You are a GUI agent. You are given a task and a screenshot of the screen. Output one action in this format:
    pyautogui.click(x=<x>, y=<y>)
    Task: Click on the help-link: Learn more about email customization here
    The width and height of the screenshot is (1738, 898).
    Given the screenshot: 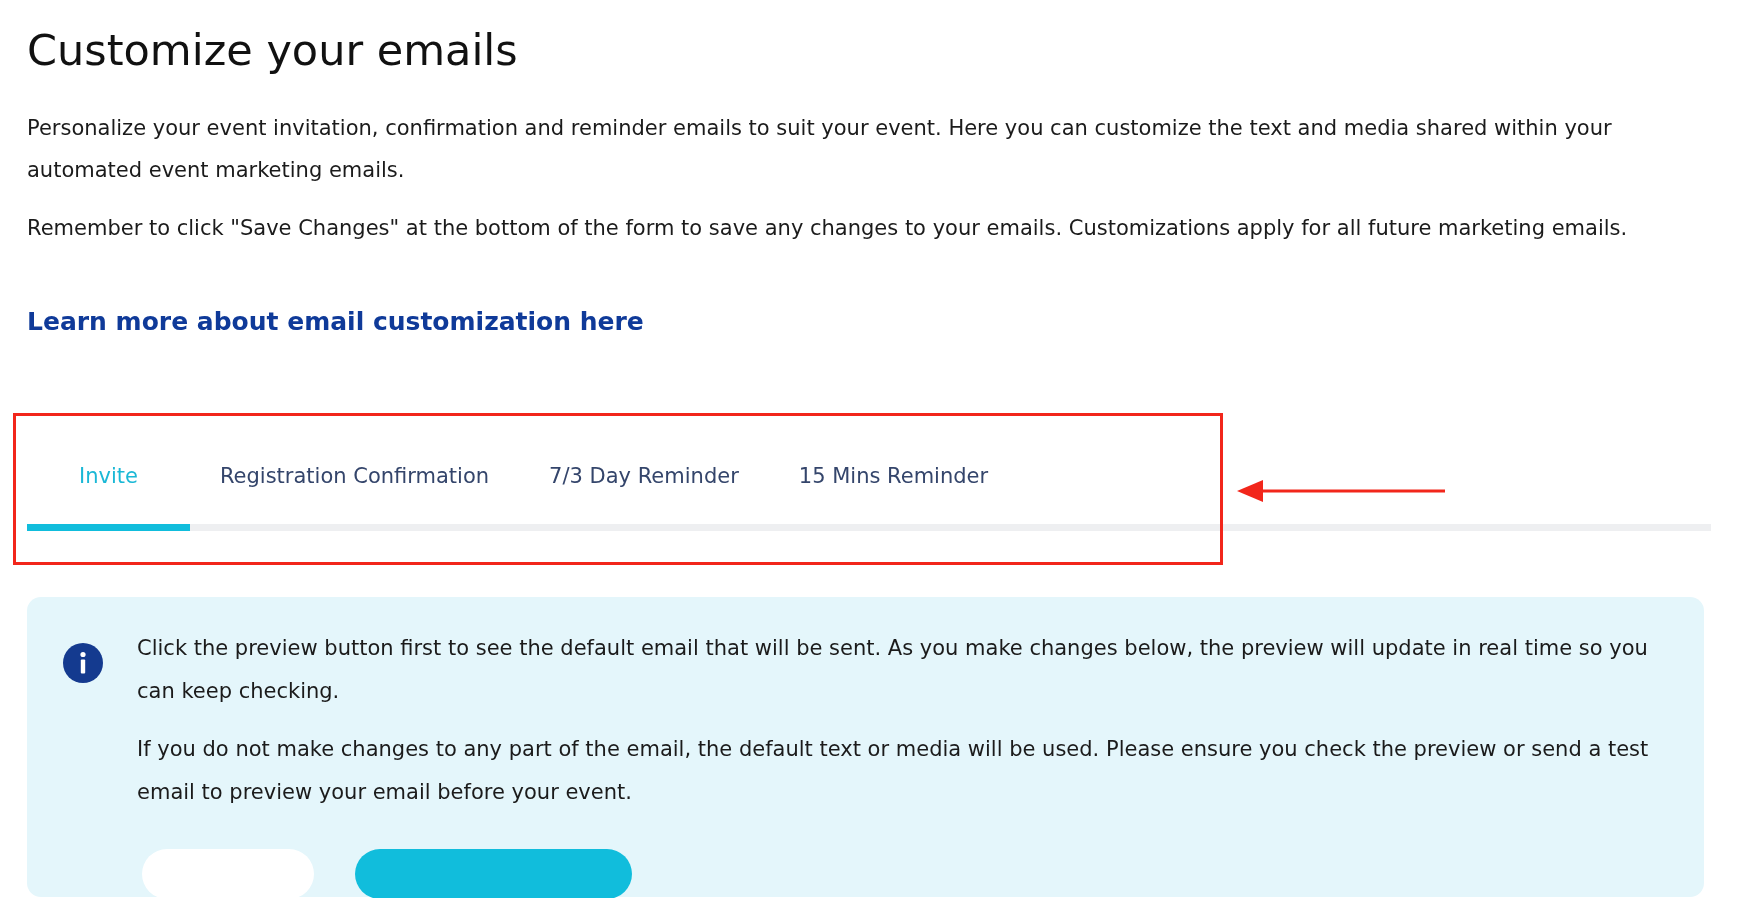 What is the action you would take?
    pyautogui.click(x=335, y=322)
    